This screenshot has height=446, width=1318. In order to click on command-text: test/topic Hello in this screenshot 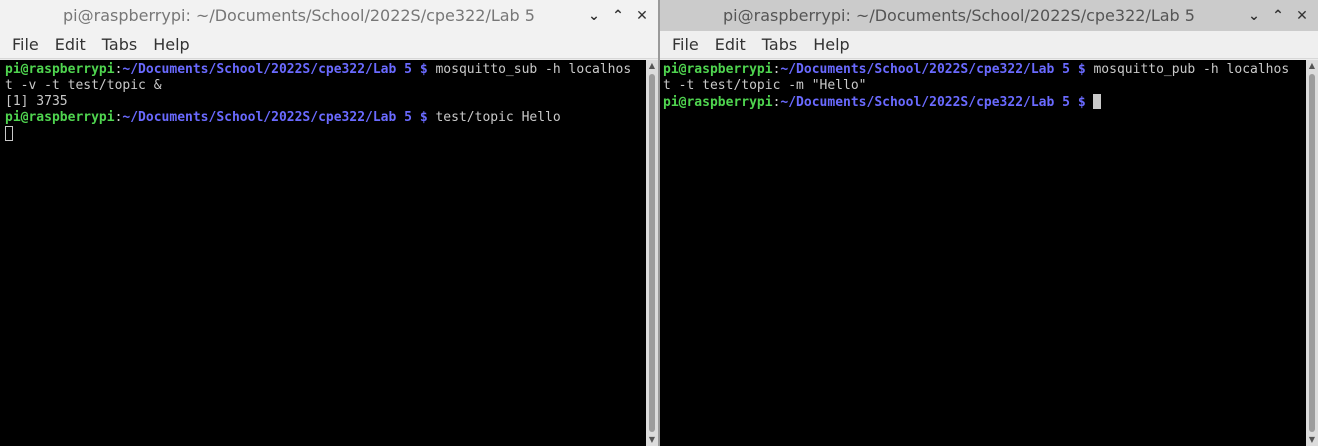, I will do `click(494, 117)`.